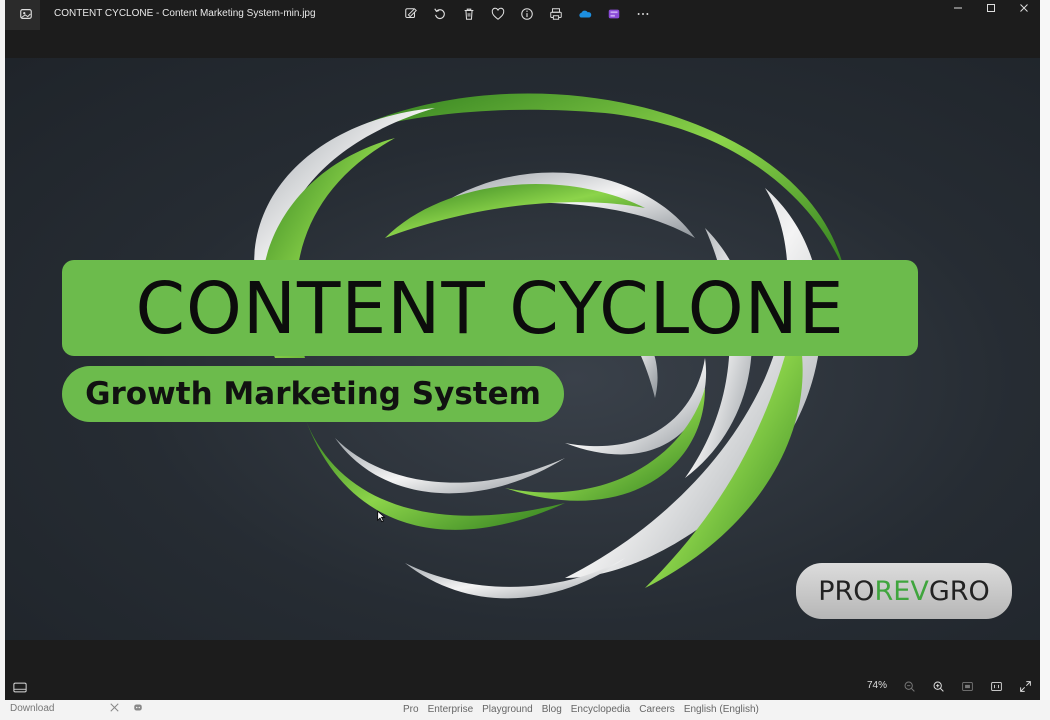 The width and height of the screenshot is (1050, 720). Describe the element at coordinates (522, 686) in the screenshot. I see `status-bar: 74%` at that location.